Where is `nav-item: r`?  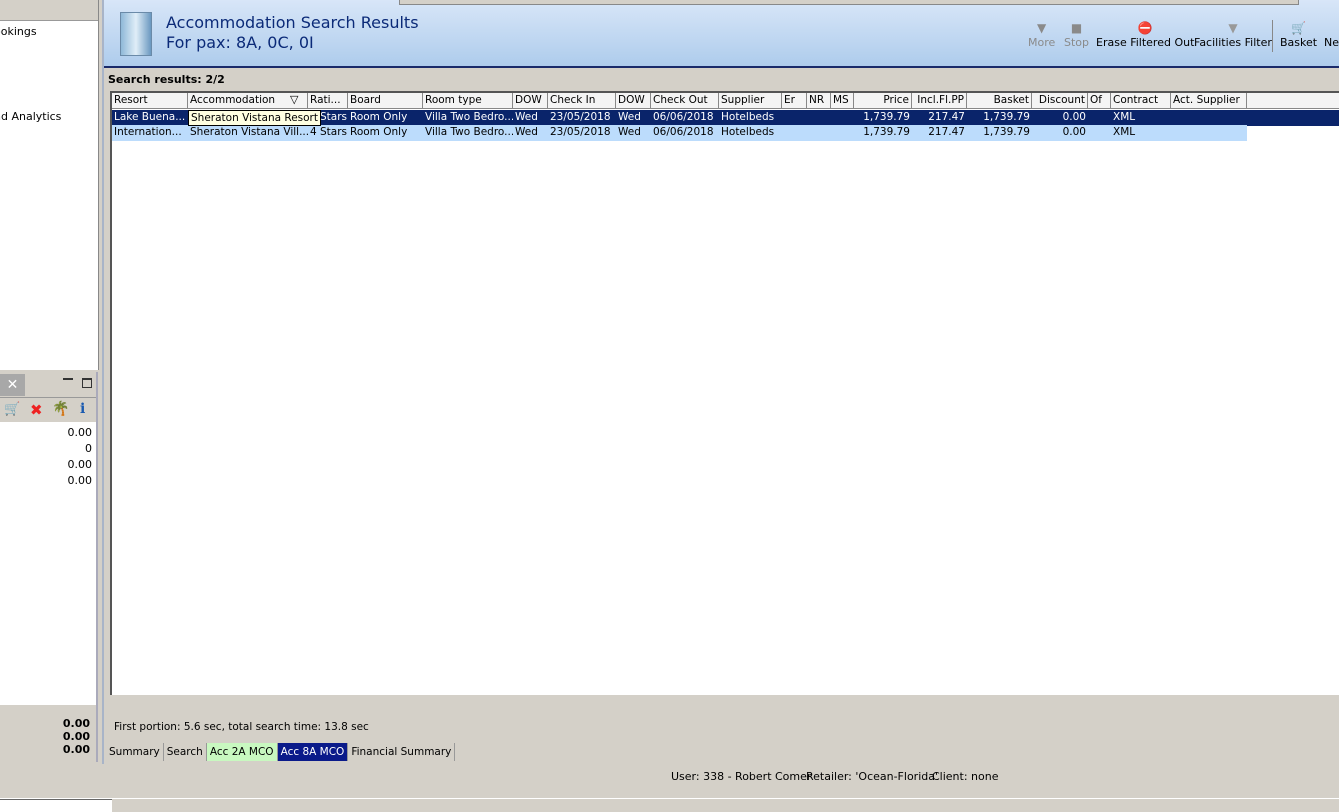 nav-item: r is located at coordinates (49, 65).